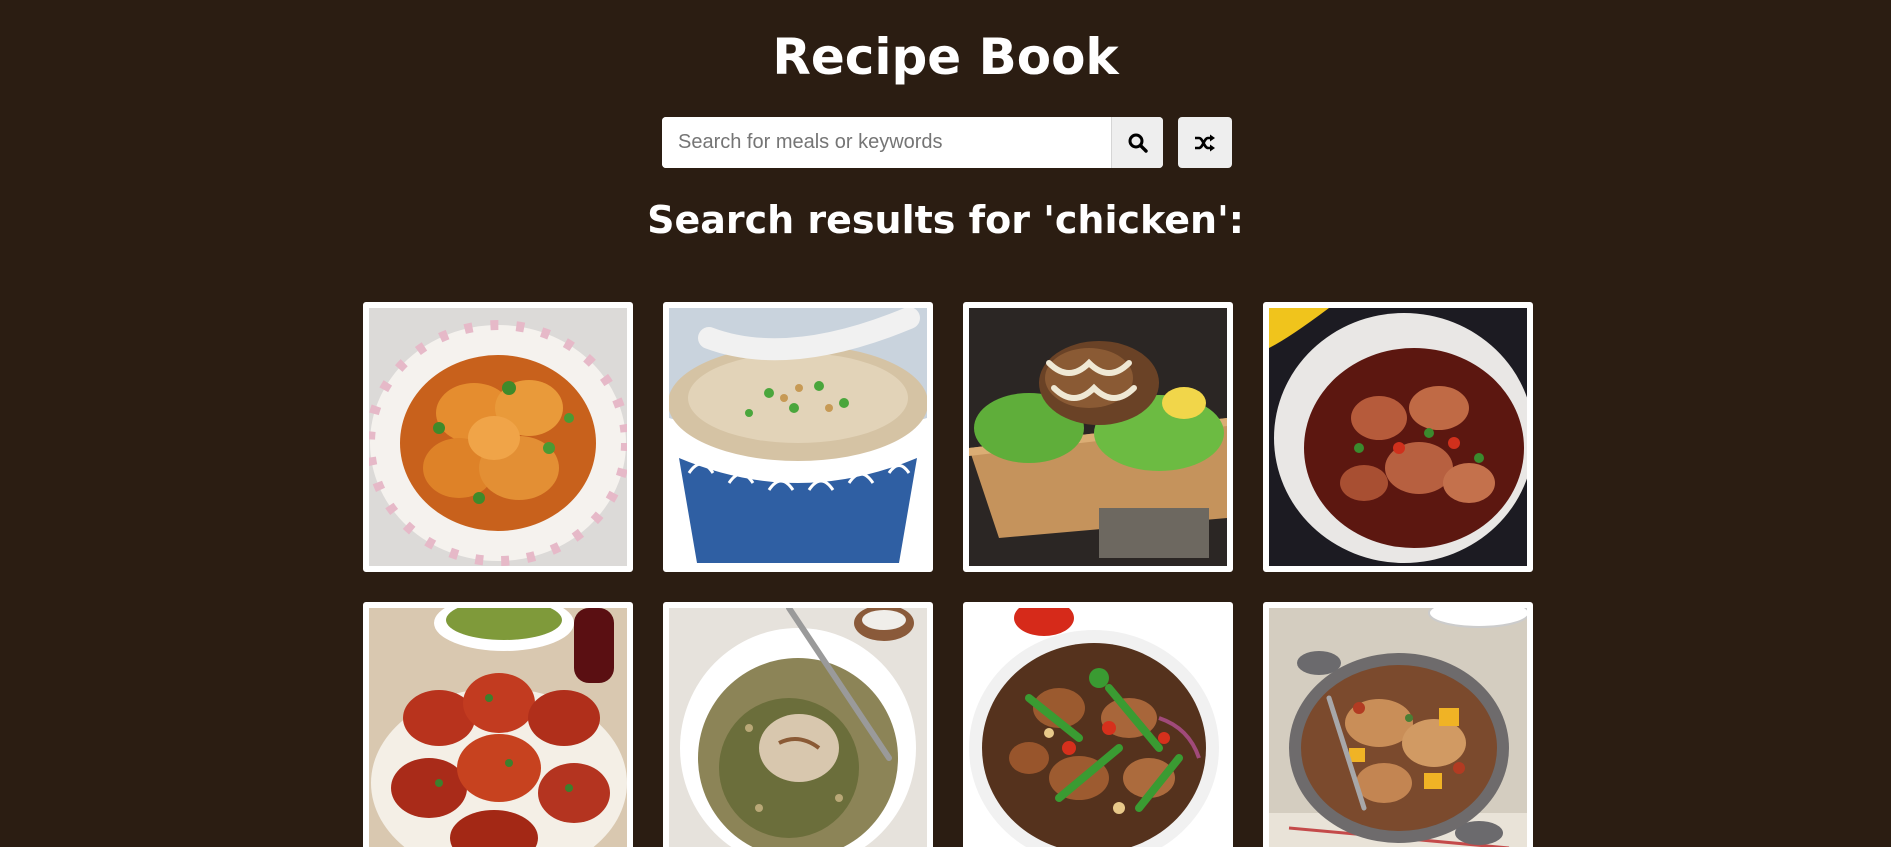 This screenshot has width=1891, height=847. I want to click on search-icon, so click(1138, 143).